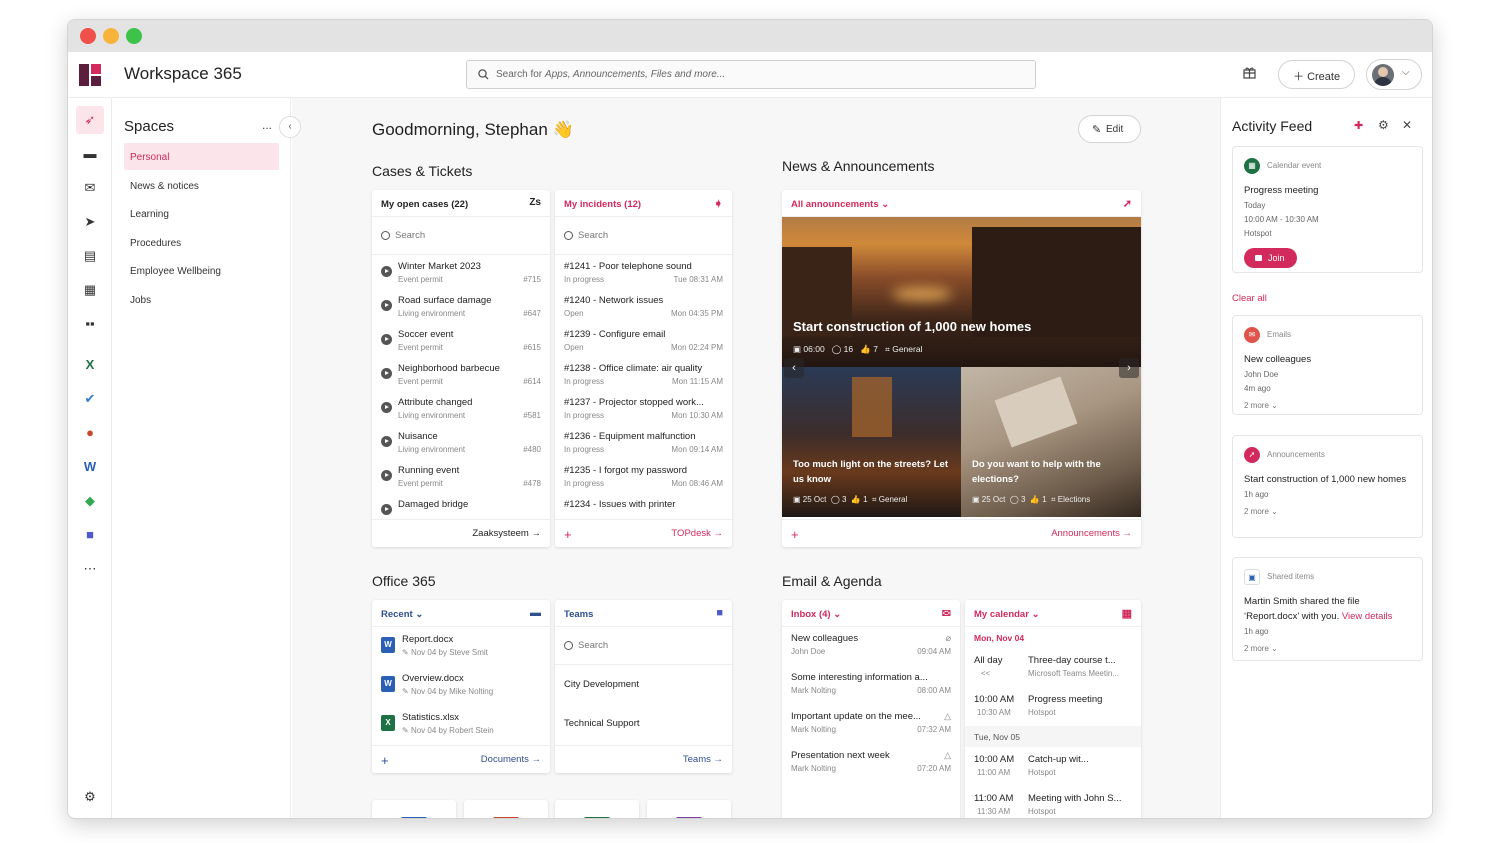 The height and width of the screenshot is (843, 1500). Describe the element at coordinates (461, 442) in the screenshot. I see `case-row: Nuisance Living environment #480` at that location.